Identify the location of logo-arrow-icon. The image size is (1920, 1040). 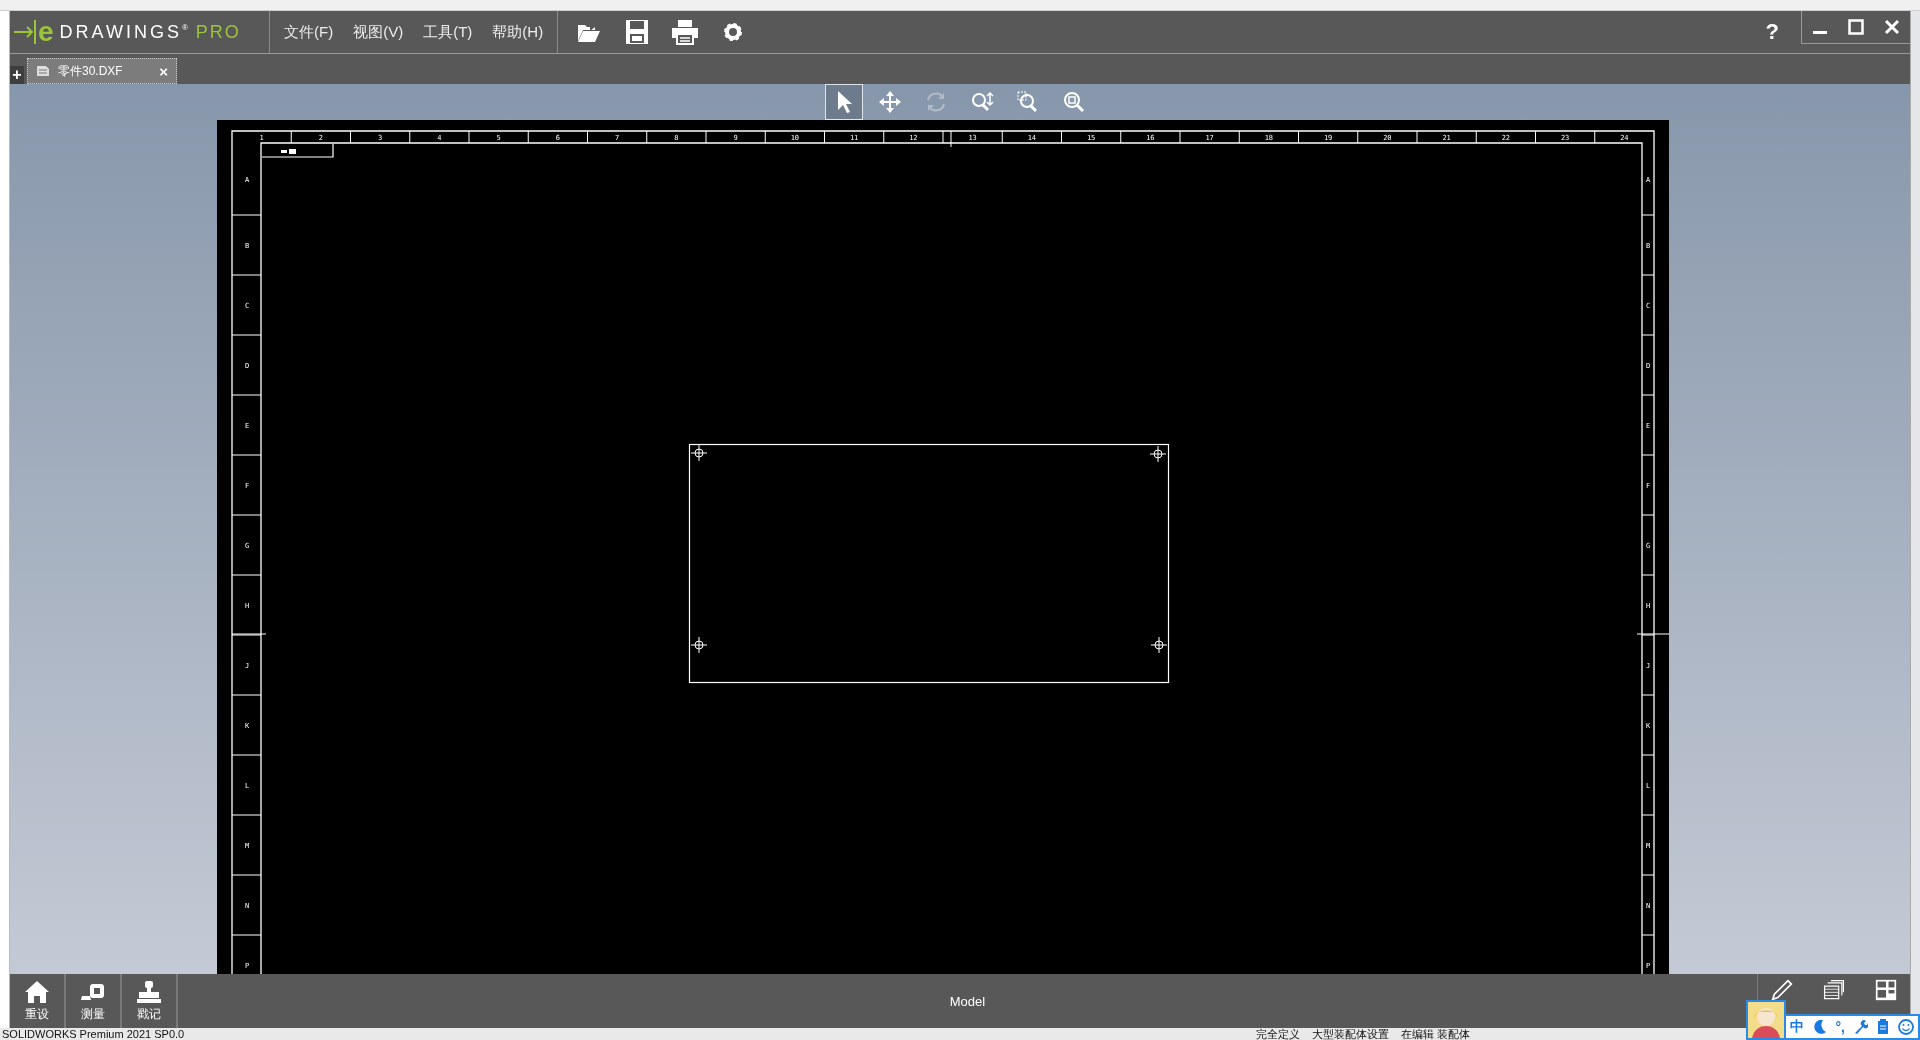
(26, 32).